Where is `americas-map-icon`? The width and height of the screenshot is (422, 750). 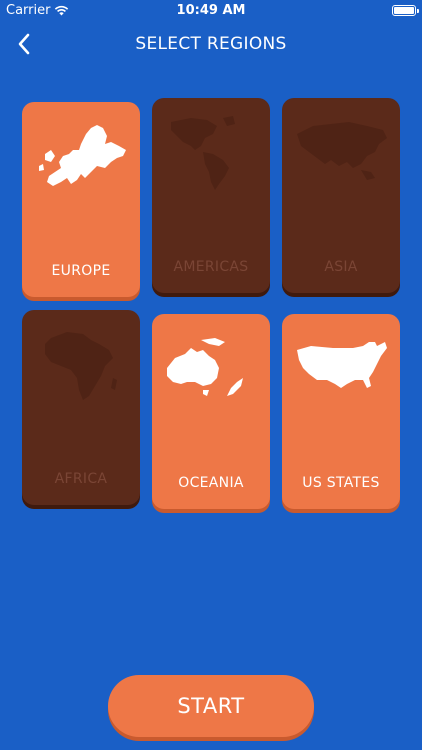
americas-map-icon is located at coordinates (203, 153).